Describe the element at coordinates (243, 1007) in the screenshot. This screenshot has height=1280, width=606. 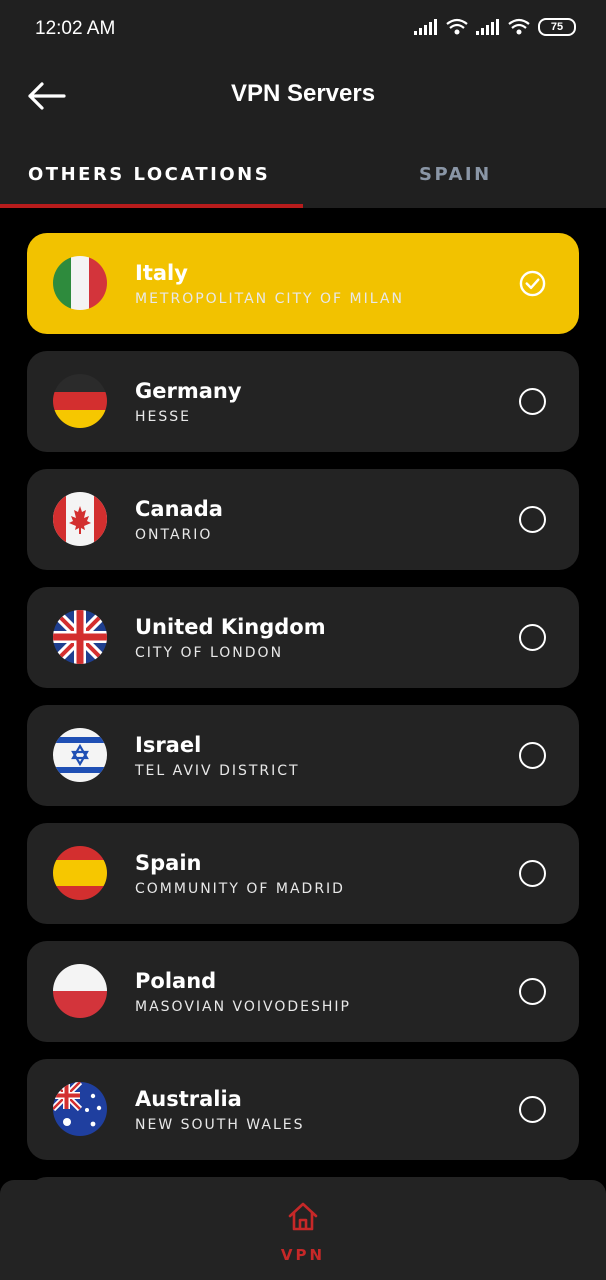
I see `server-region: MASOVIAN VOIVODESHIP` at that location.